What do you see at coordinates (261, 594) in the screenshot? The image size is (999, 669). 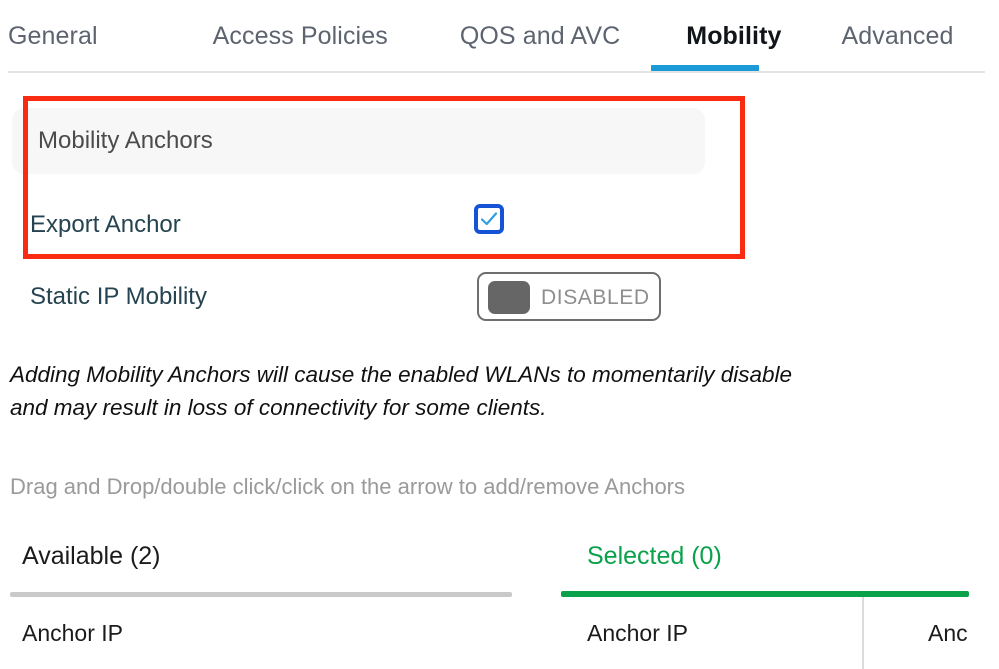 I see `available-list-divider` at bounding box center [261, 594].